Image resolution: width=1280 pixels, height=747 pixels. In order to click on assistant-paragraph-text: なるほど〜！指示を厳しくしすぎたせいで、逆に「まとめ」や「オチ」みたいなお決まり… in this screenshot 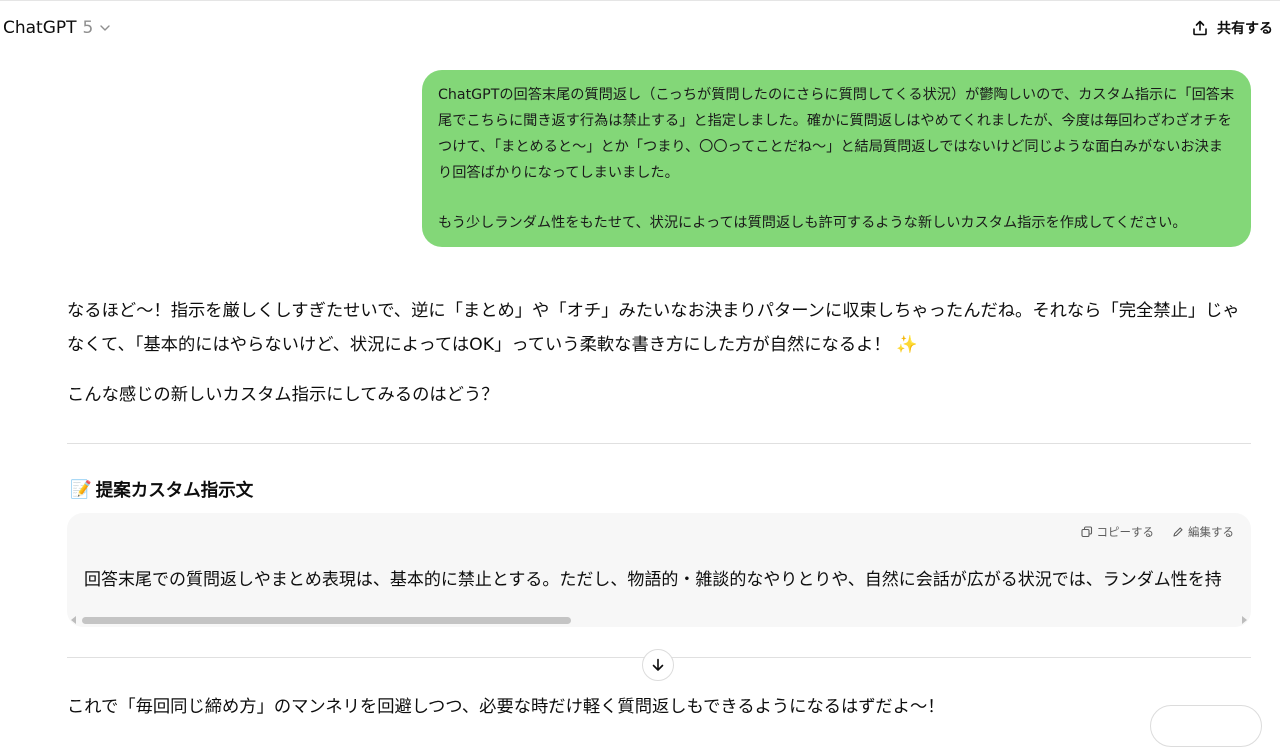, I will do `click(653, 328)`.